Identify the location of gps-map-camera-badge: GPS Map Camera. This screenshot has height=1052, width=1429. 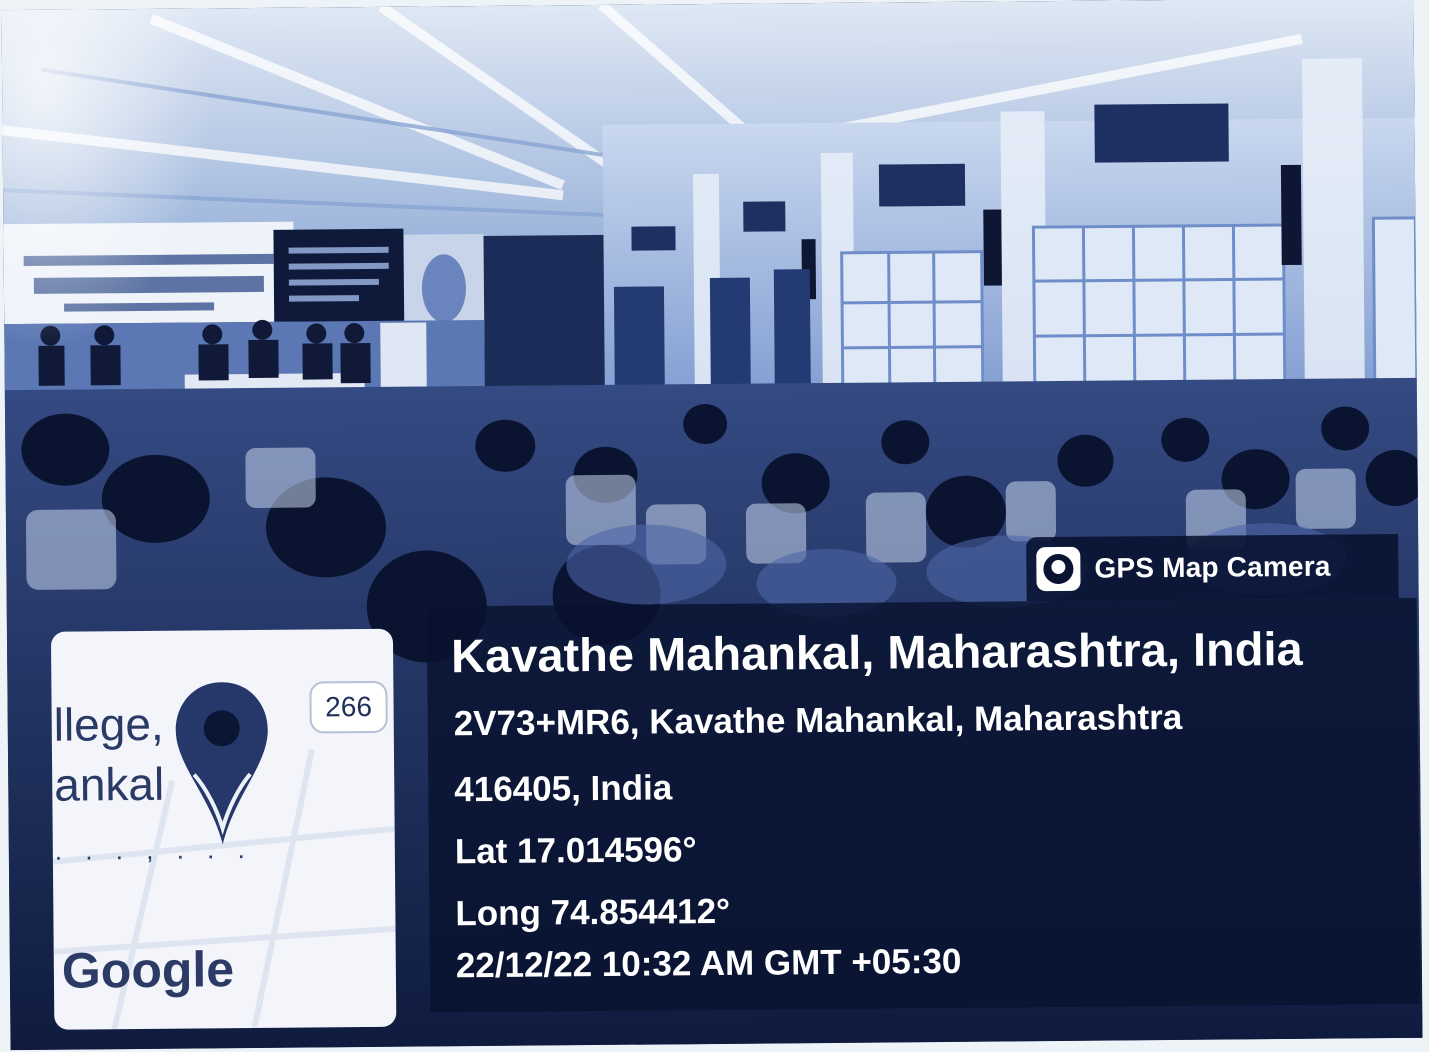
(1212, 568).